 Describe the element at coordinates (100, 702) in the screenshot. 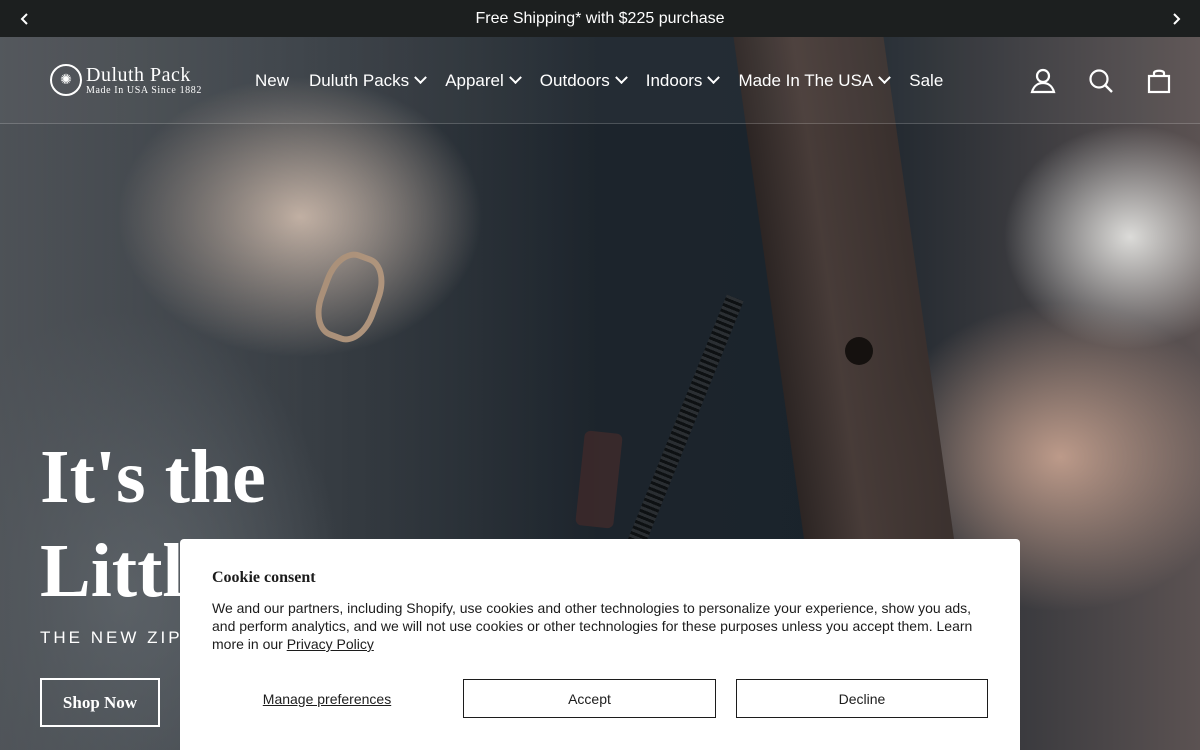

I see `shop-now-button: Shop Now` at that location.